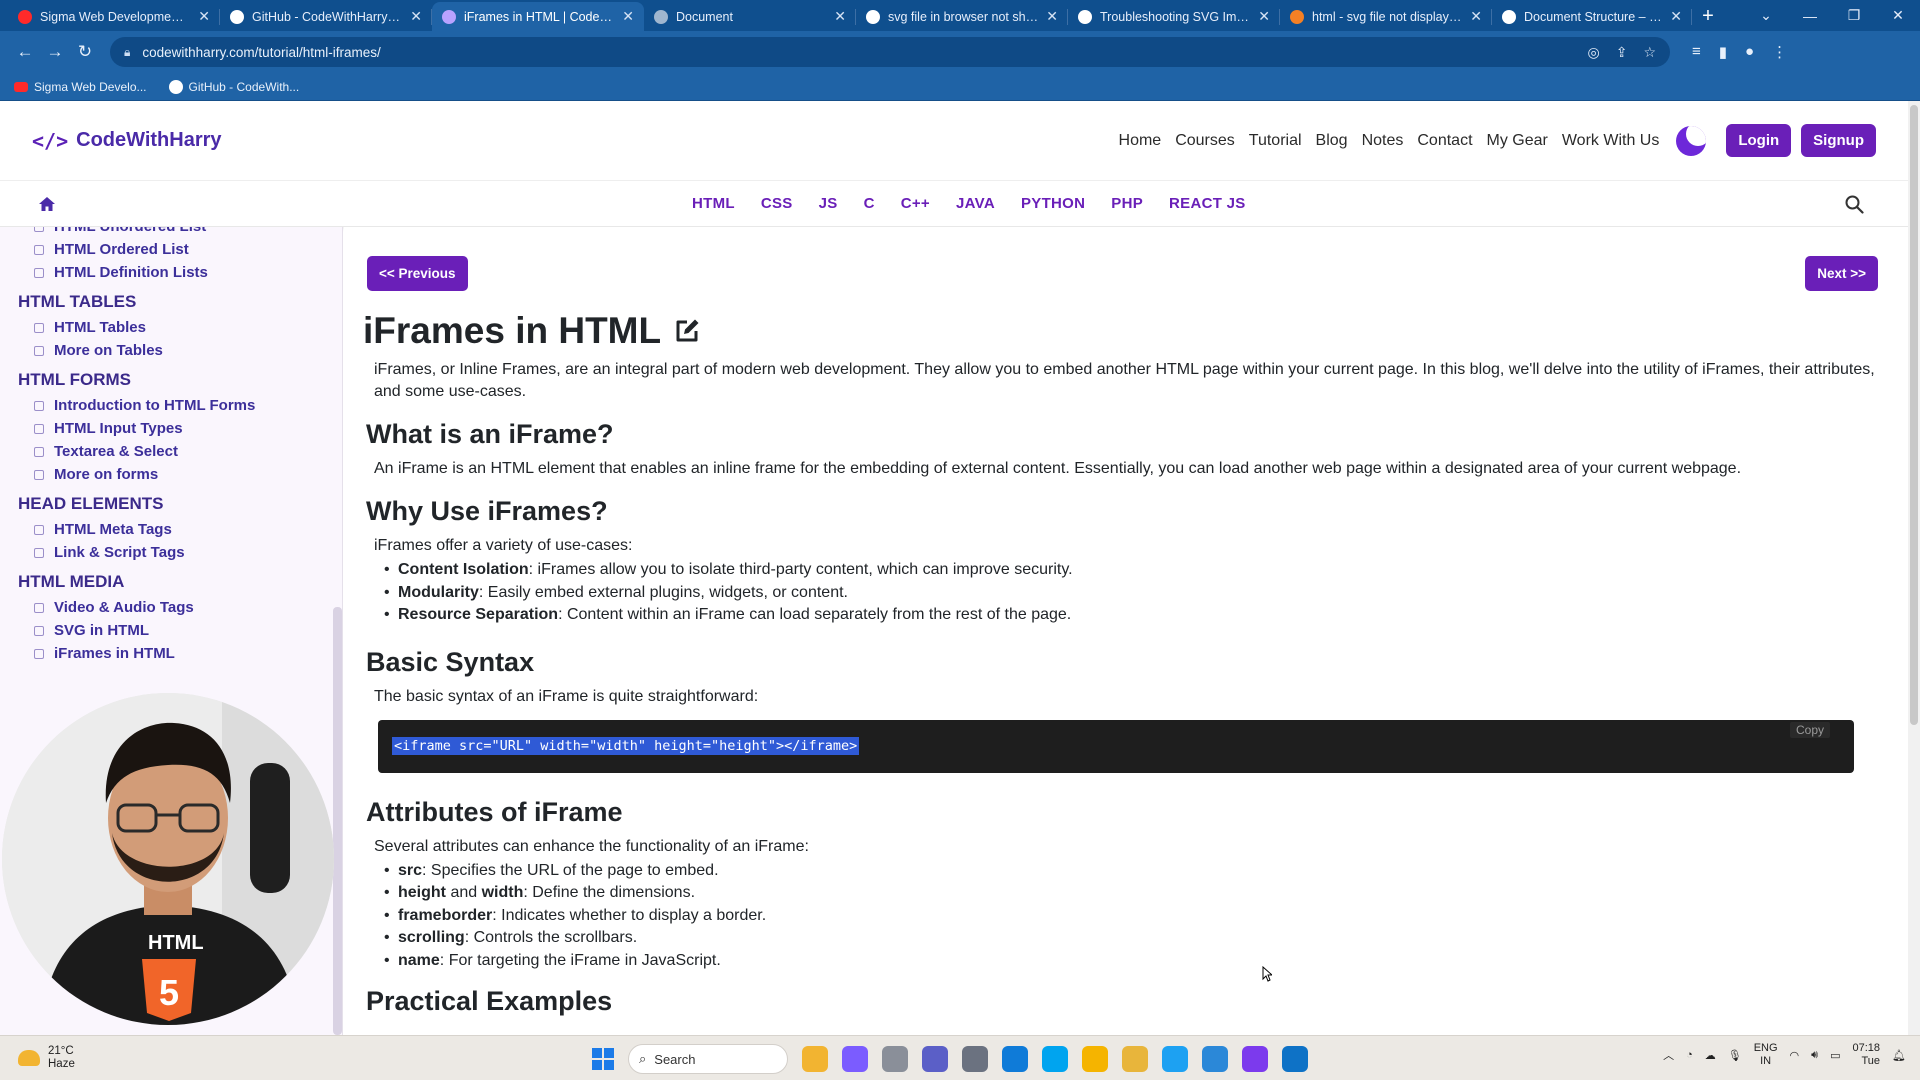 This screenshot has width=1920, height=1080. Describe the element at coordinates (1140, 141) in the screenshot. I see `nav-home: Home` at that location.